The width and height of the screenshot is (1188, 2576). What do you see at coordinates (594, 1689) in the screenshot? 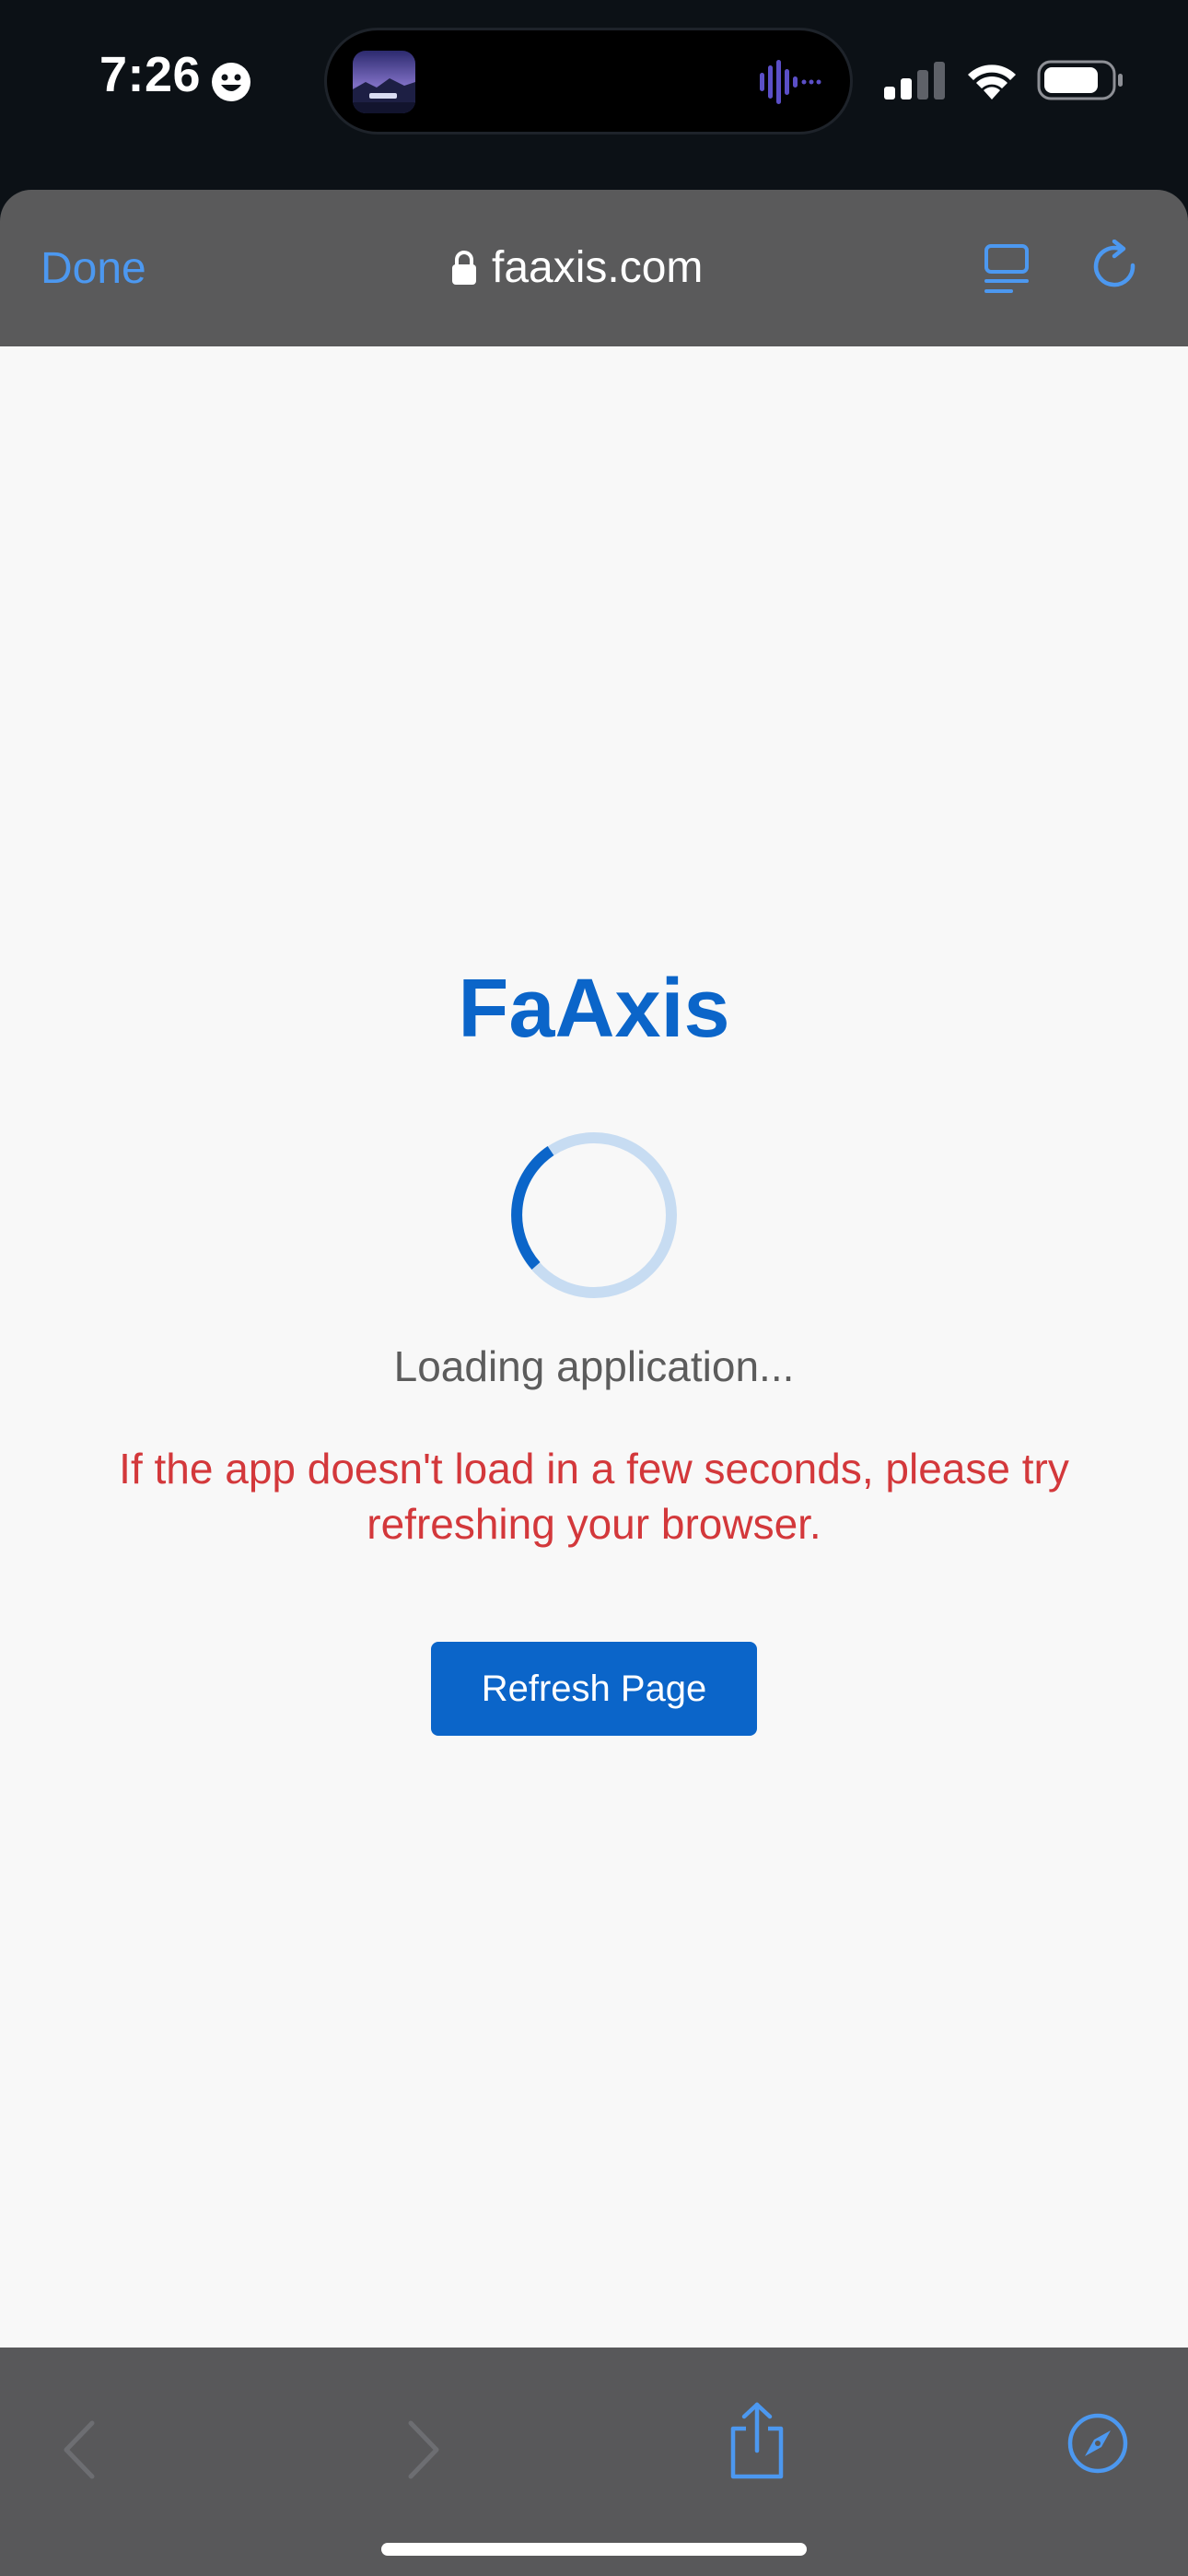
I see `refresh-page-button: Refresh Page` at bounding box center [594, 1689].